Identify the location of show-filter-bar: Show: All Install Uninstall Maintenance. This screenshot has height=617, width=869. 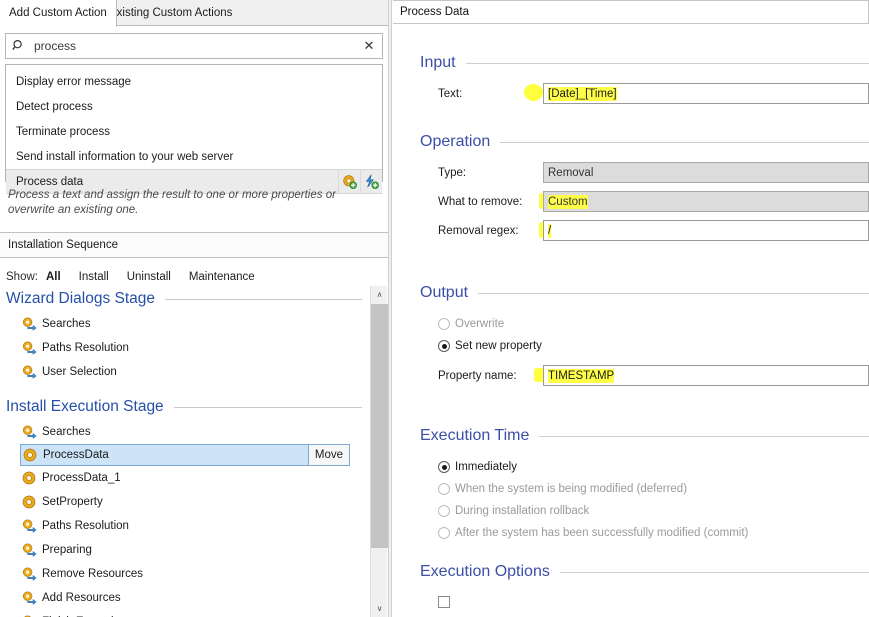
(194, 277).